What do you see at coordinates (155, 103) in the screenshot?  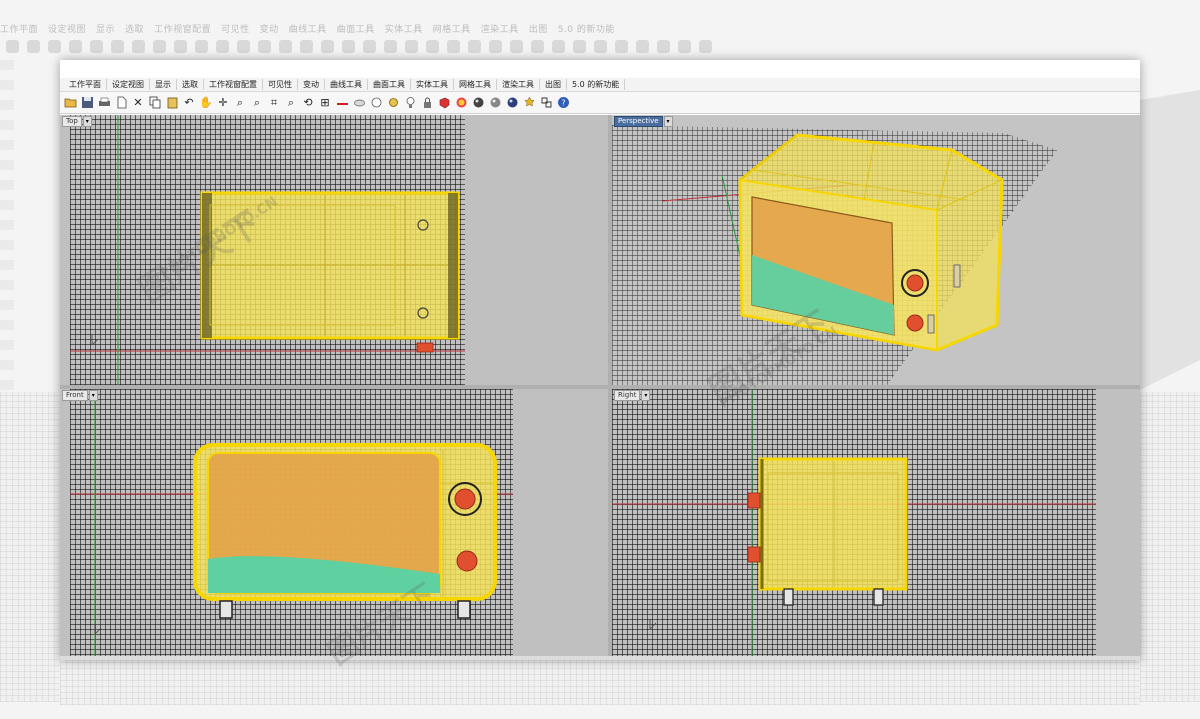 I see `copy-icon` at bounding box center [155, 103].